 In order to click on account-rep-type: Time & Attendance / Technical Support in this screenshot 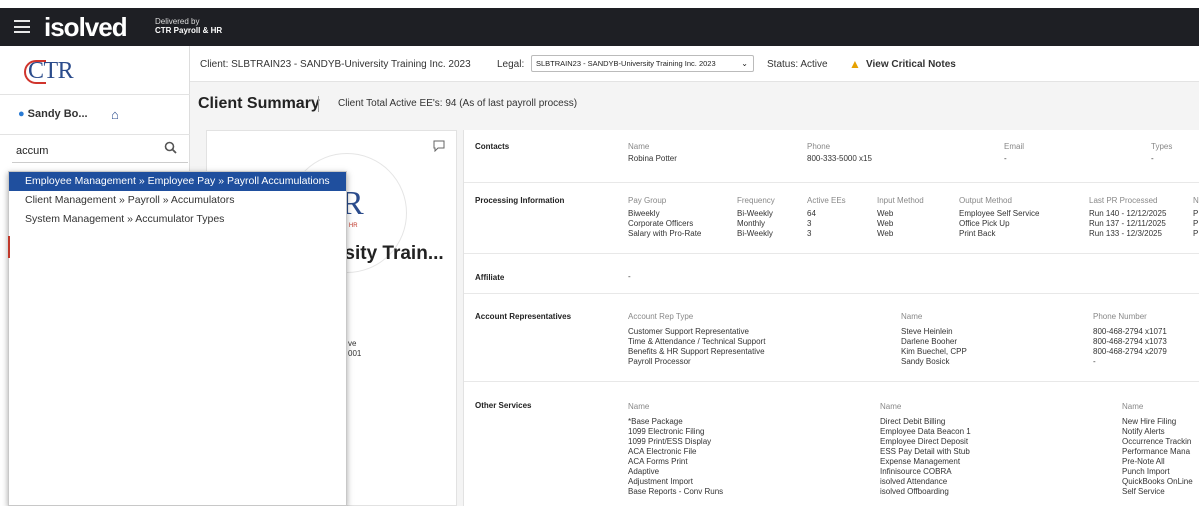, I will do `click(697, 341)`.